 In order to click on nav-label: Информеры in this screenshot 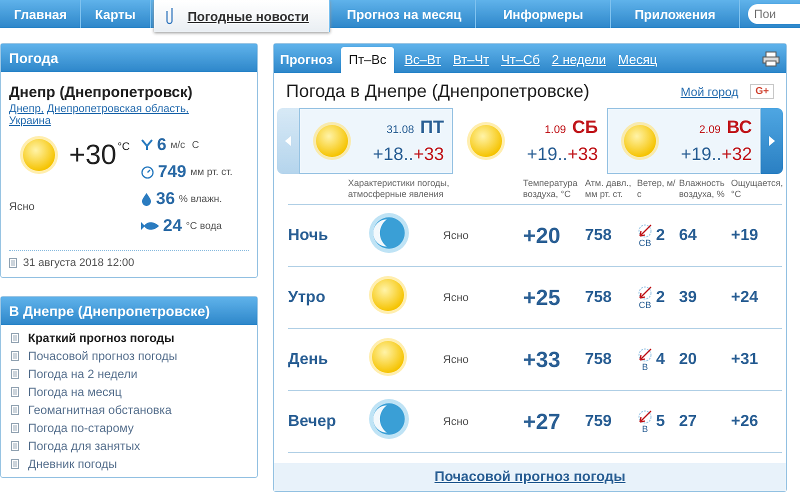, I will do `click(543, 14)`.